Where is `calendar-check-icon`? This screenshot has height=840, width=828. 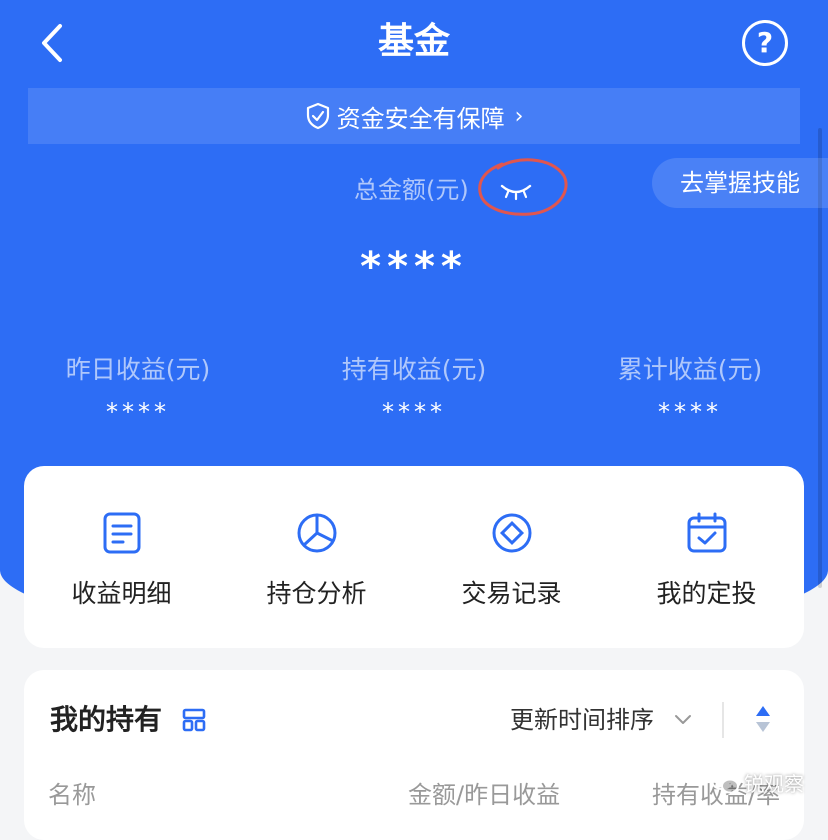
calendar-check-icon is located at coordinates (707, 532).